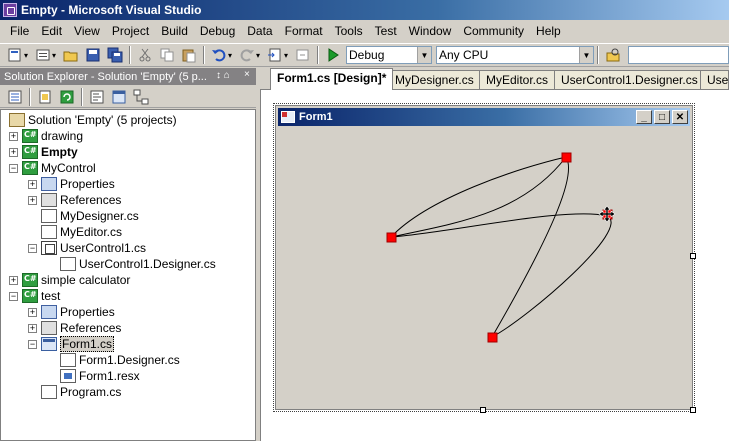  I want to click on tree-item: + simple calculator, so click(69, 280).